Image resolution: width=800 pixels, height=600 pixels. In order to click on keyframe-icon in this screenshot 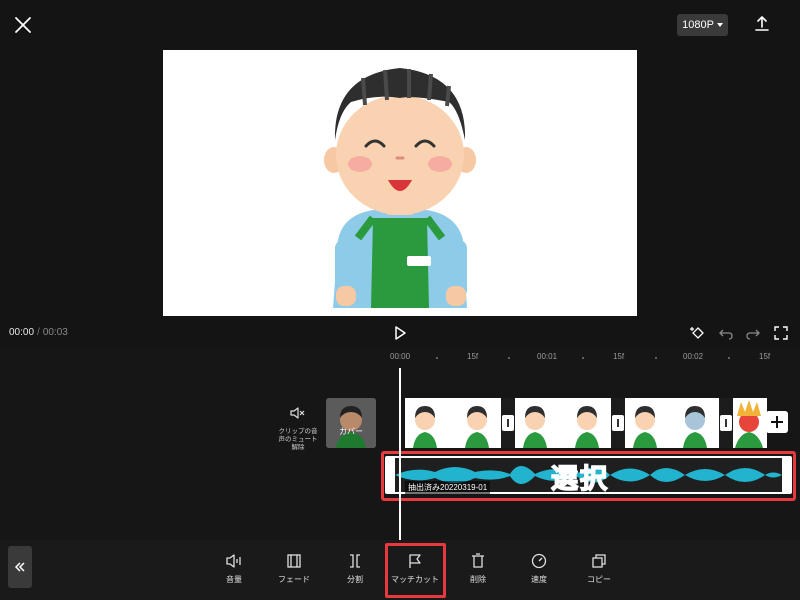, I will do `click(698, 333)`.